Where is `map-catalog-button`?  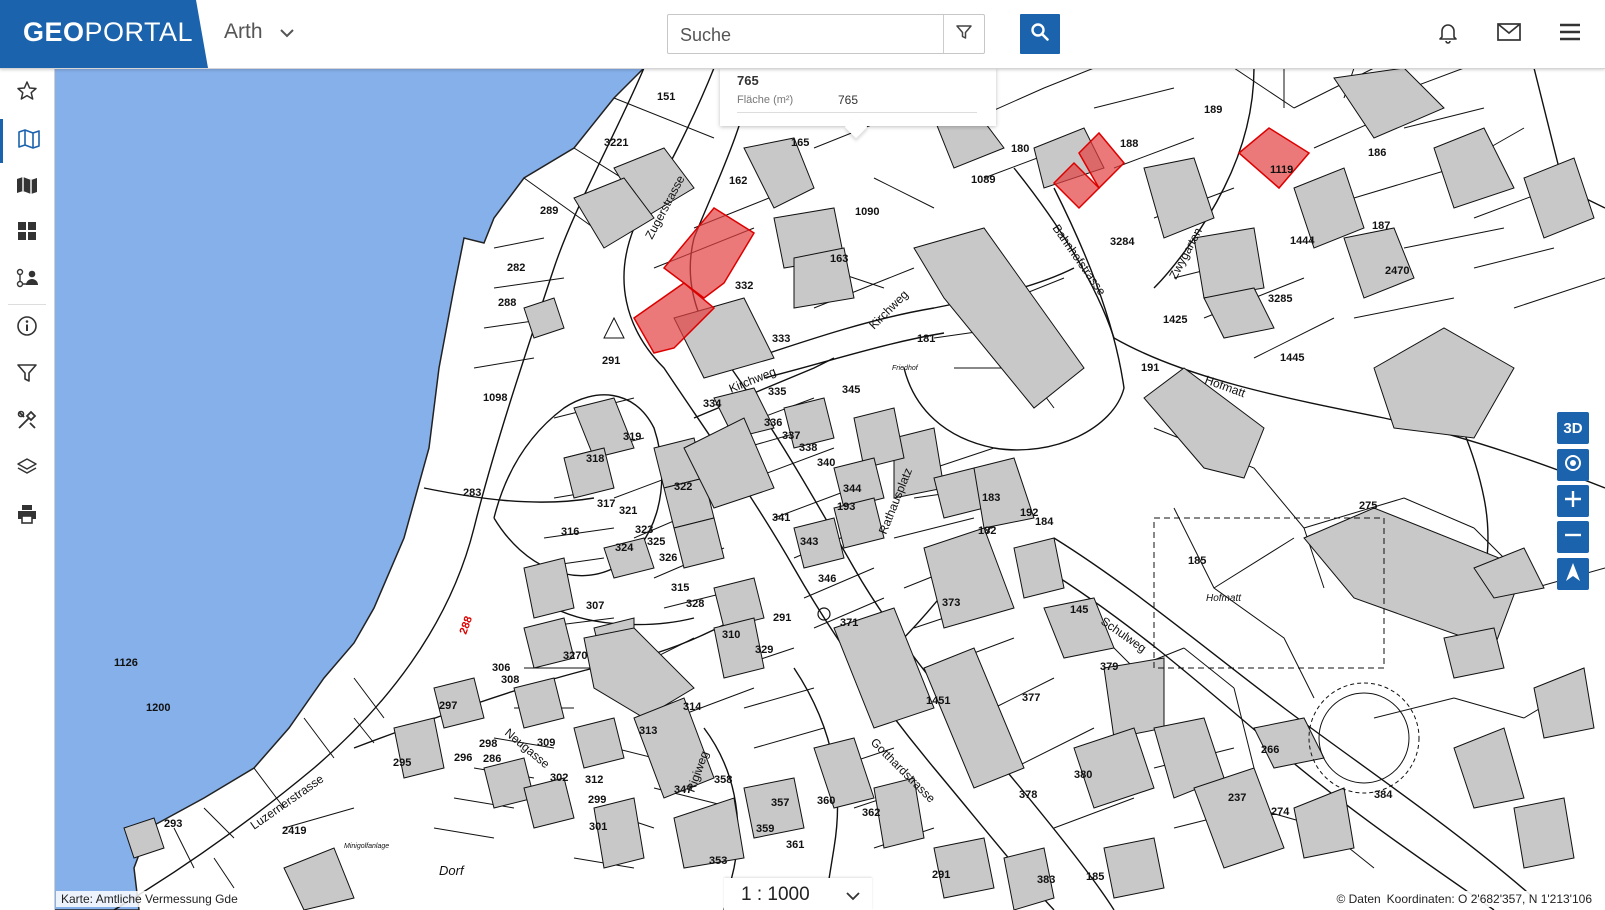 map-catalog-button is located at coordinates (27, 187).